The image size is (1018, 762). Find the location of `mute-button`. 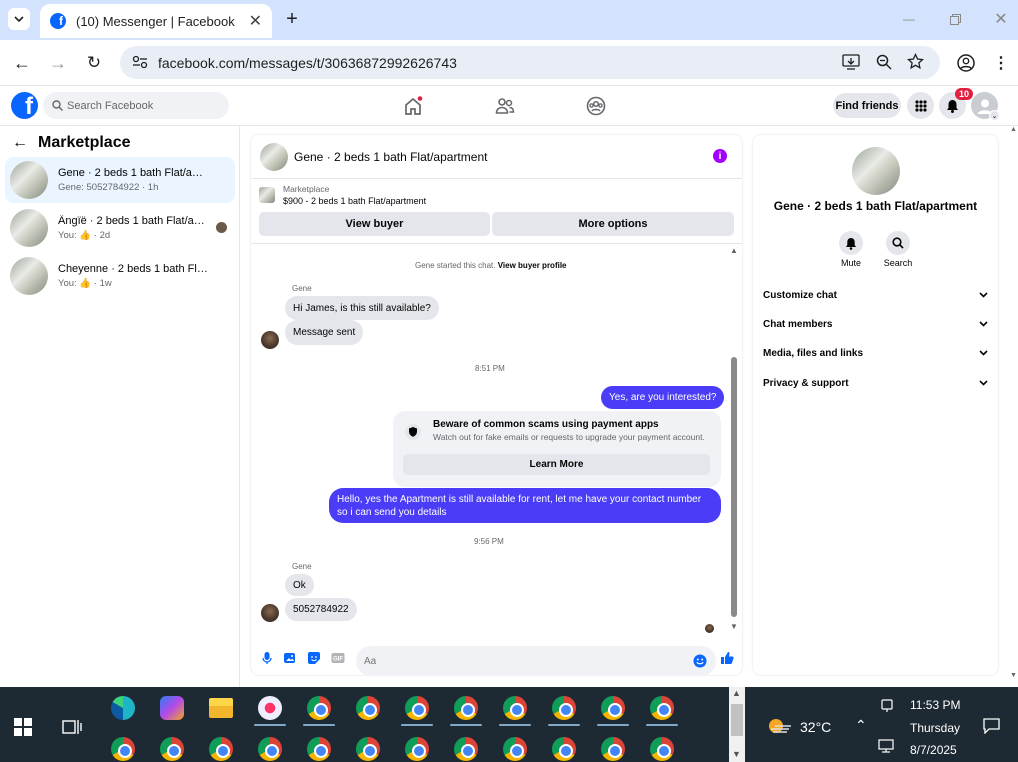

mute-button is located at coordinates (851, 243).